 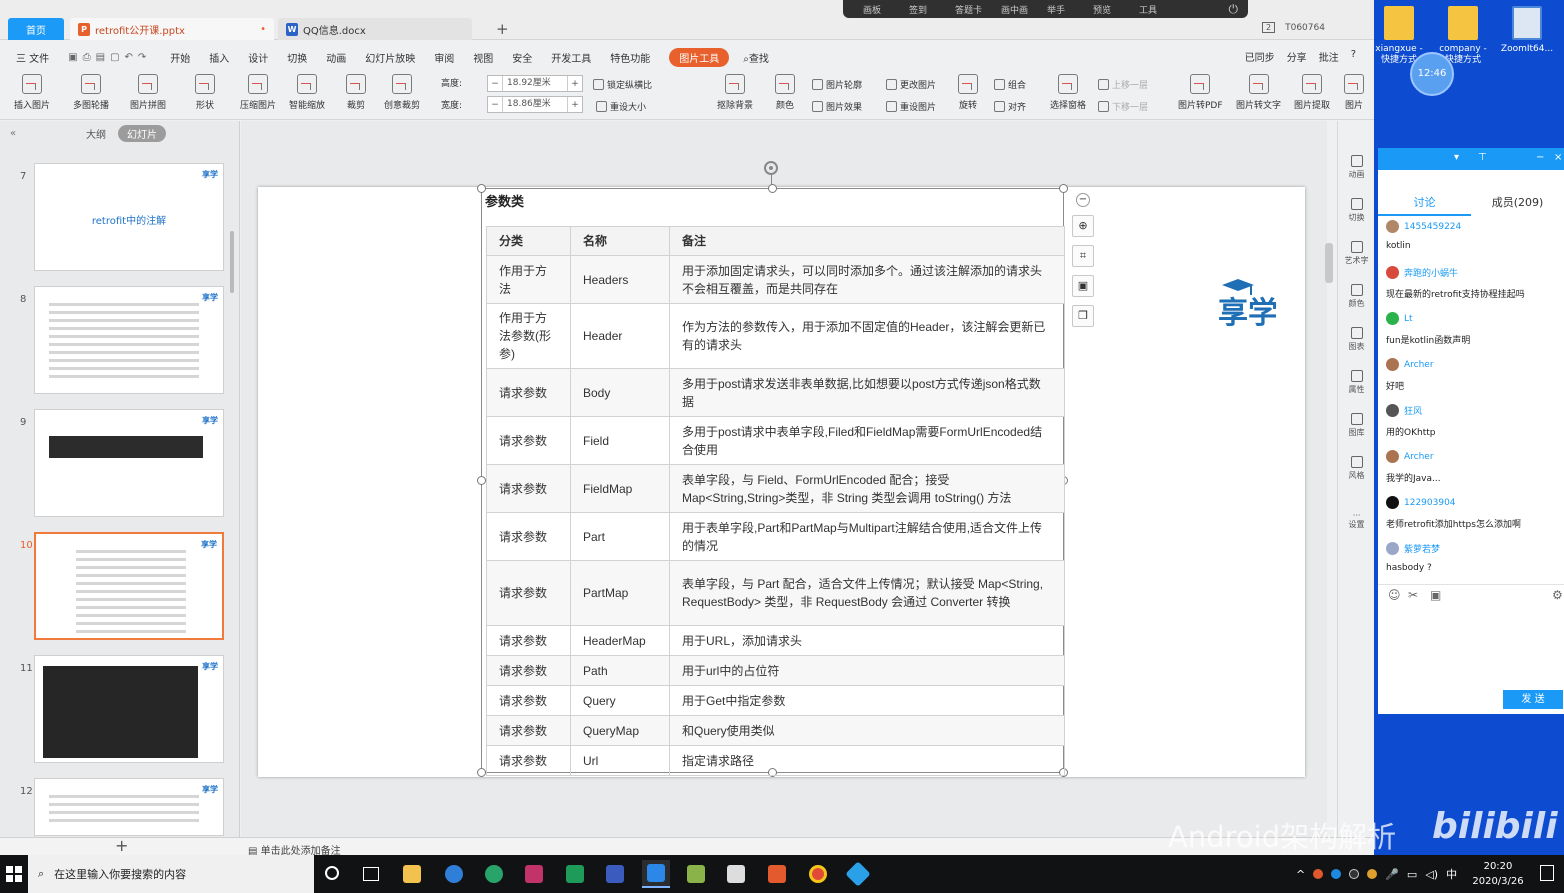 I want to click on cortana-icon, so click(x=332, y=873).